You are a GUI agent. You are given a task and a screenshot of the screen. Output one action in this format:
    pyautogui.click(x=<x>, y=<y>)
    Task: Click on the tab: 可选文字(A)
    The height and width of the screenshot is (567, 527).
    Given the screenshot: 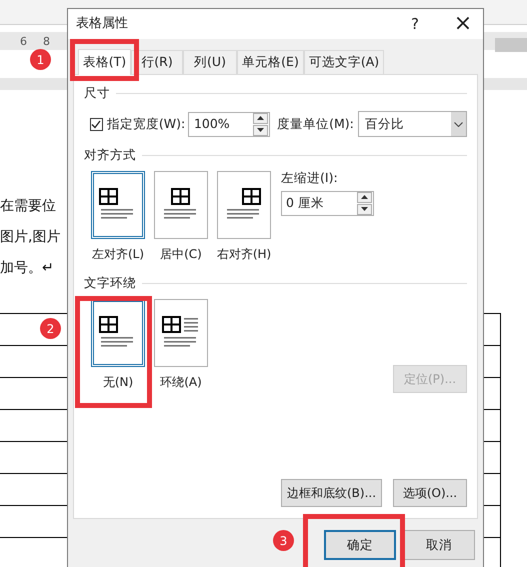 What is the action you would take?
    pyautogui.click(x=344, y=62)
    